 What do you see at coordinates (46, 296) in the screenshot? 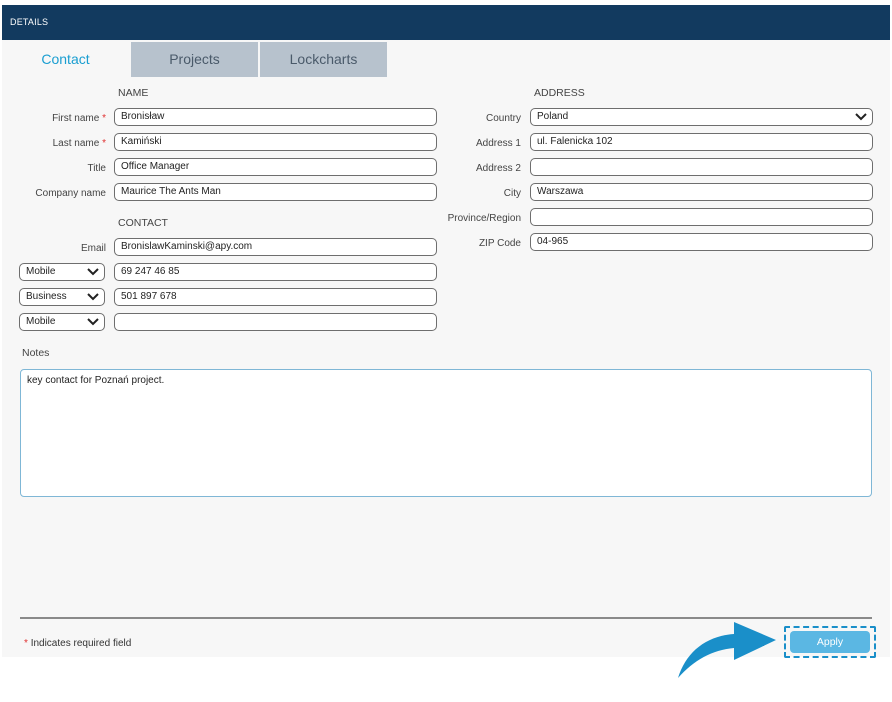
I see `phone-type-value: Business` at bounding box center [46, 296].